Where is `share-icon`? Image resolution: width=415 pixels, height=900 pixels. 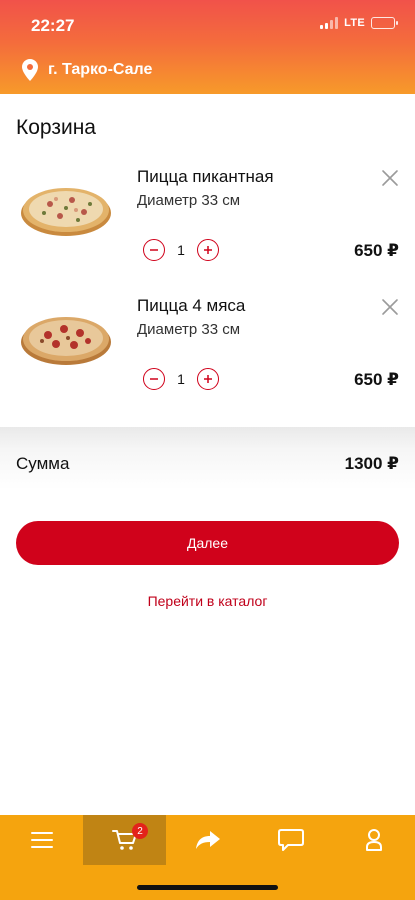
share-icon is located at coordinates (207, 840).